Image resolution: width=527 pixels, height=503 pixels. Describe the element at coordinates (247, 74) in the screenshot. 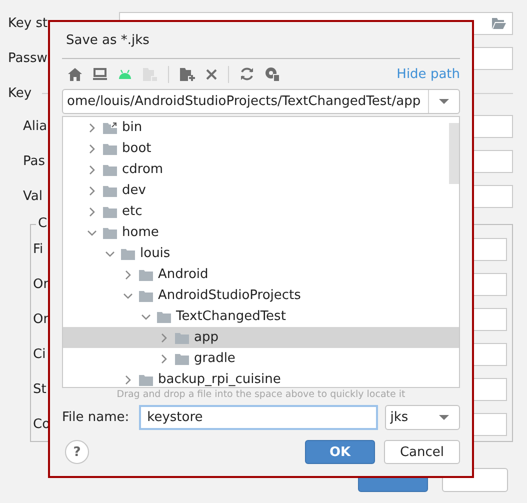

I see `refresh-icon` at that location.